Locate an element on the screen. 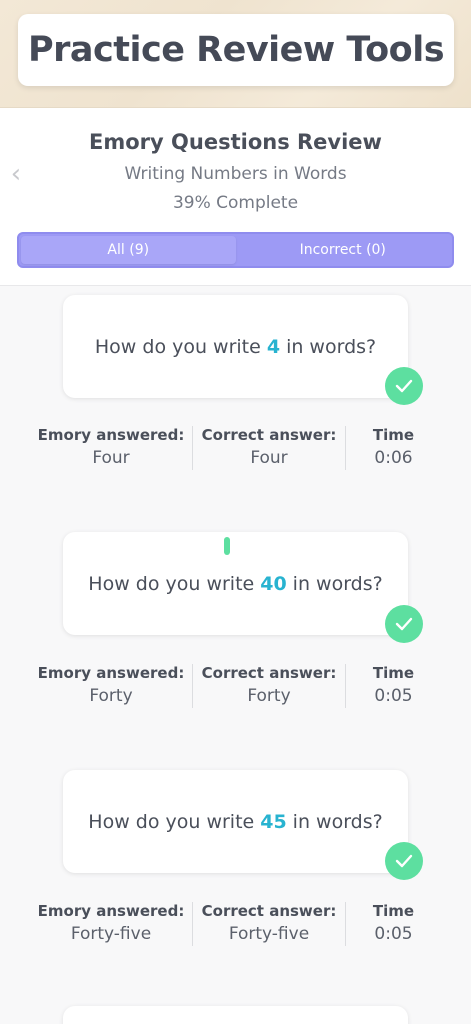  tab-incorrect: Incorrect (0) is located at coordinates (343, 250).